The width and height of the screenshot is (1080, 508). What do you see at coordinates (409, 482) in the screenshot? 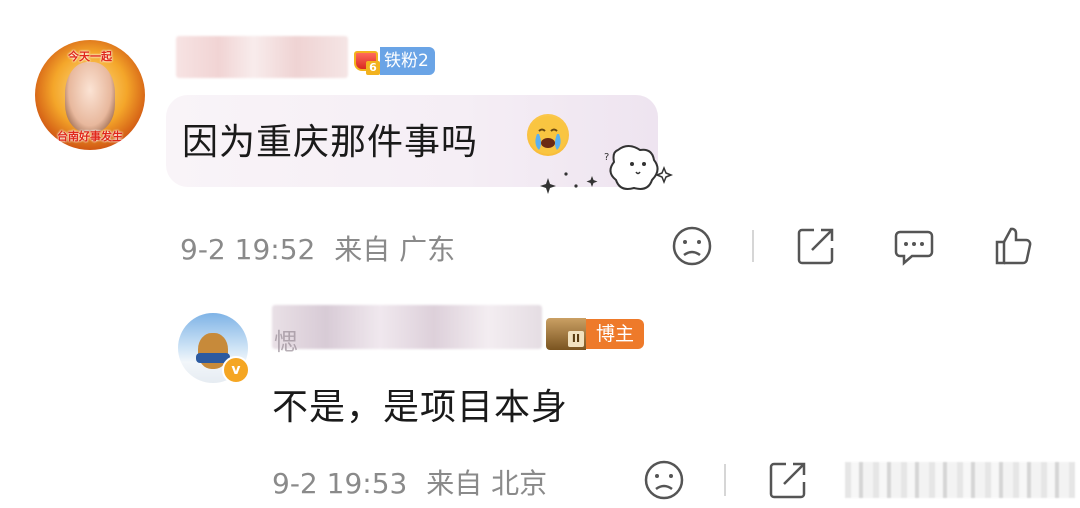
I see `reply-meta: 9-2 19:53 来自 北京` at bounding box center [409, 482].